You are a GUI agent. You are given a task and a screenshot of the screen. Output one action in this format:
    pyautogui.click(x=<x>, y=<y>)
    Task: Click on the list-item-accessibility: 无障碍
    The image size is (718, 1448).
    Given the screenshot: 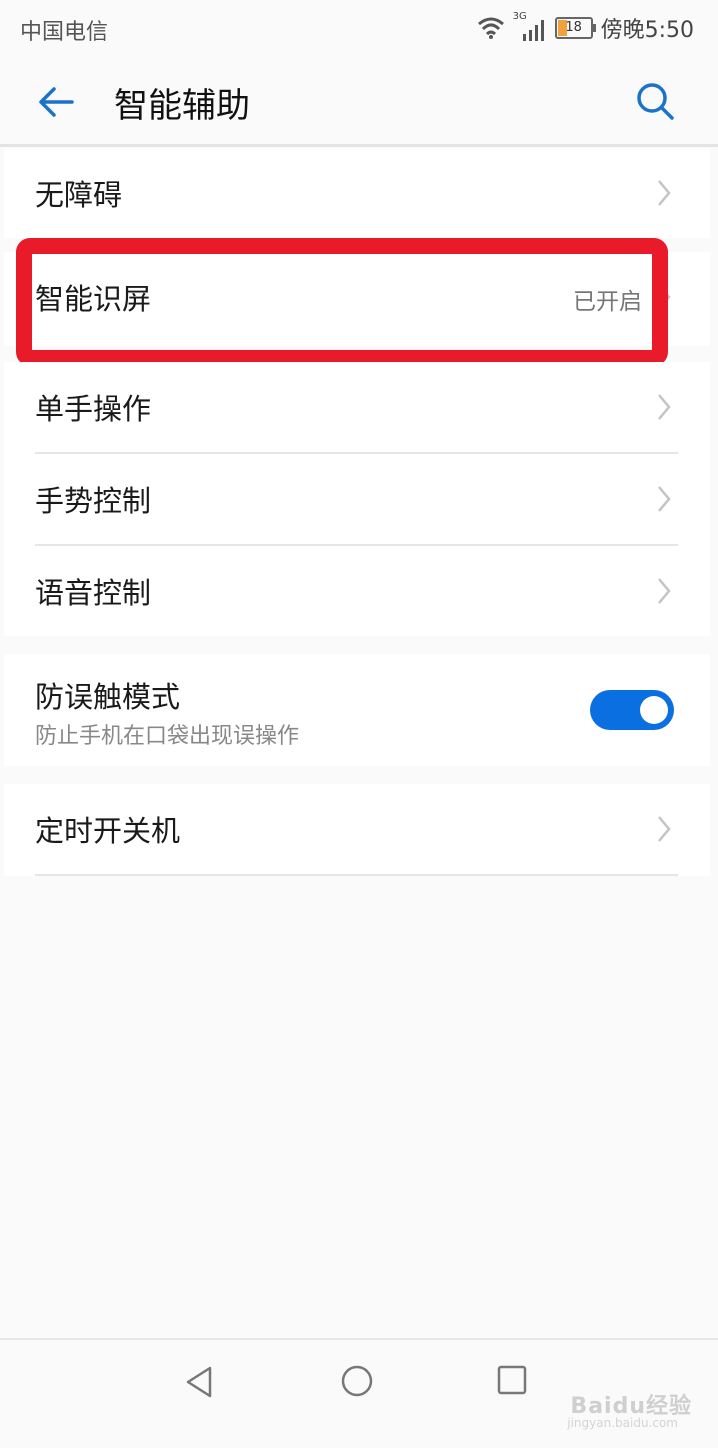 What is the action you would take?
    pyautogui.click(x=357, y=194)
    